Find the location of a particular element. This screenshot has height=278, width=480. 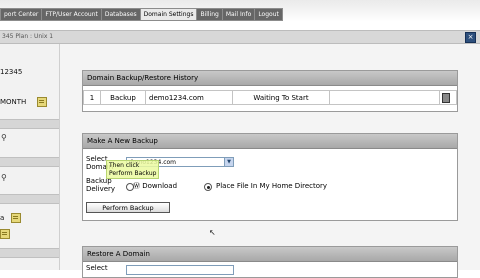

account-id: 12345 is located at coordinates (11, 72).